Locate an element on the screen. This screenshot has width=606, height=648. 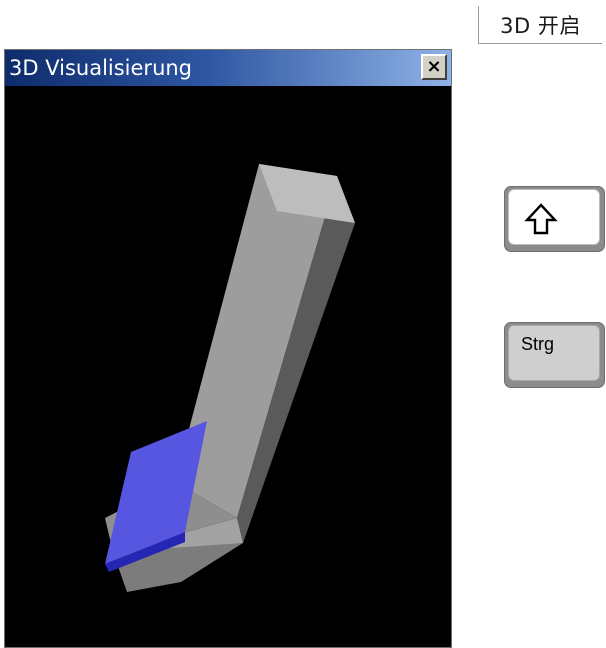
strg-key-cap: Strg is located at coordinates (554, 353).